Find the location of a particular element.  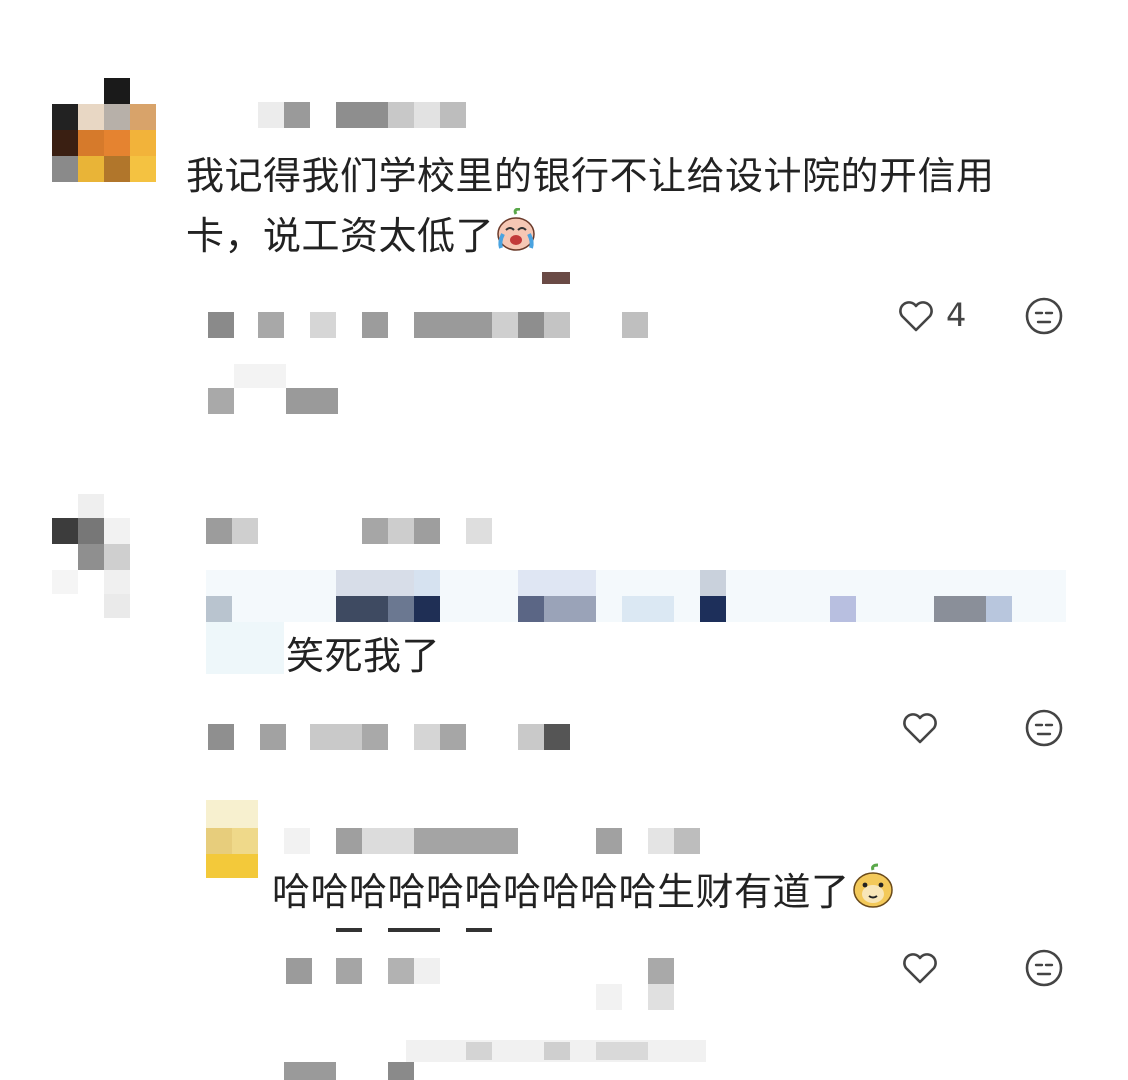

comment-text: 哈哈哈哈哈哈哈哈哈哈生财有道了 is located at coordinates (652, 894).